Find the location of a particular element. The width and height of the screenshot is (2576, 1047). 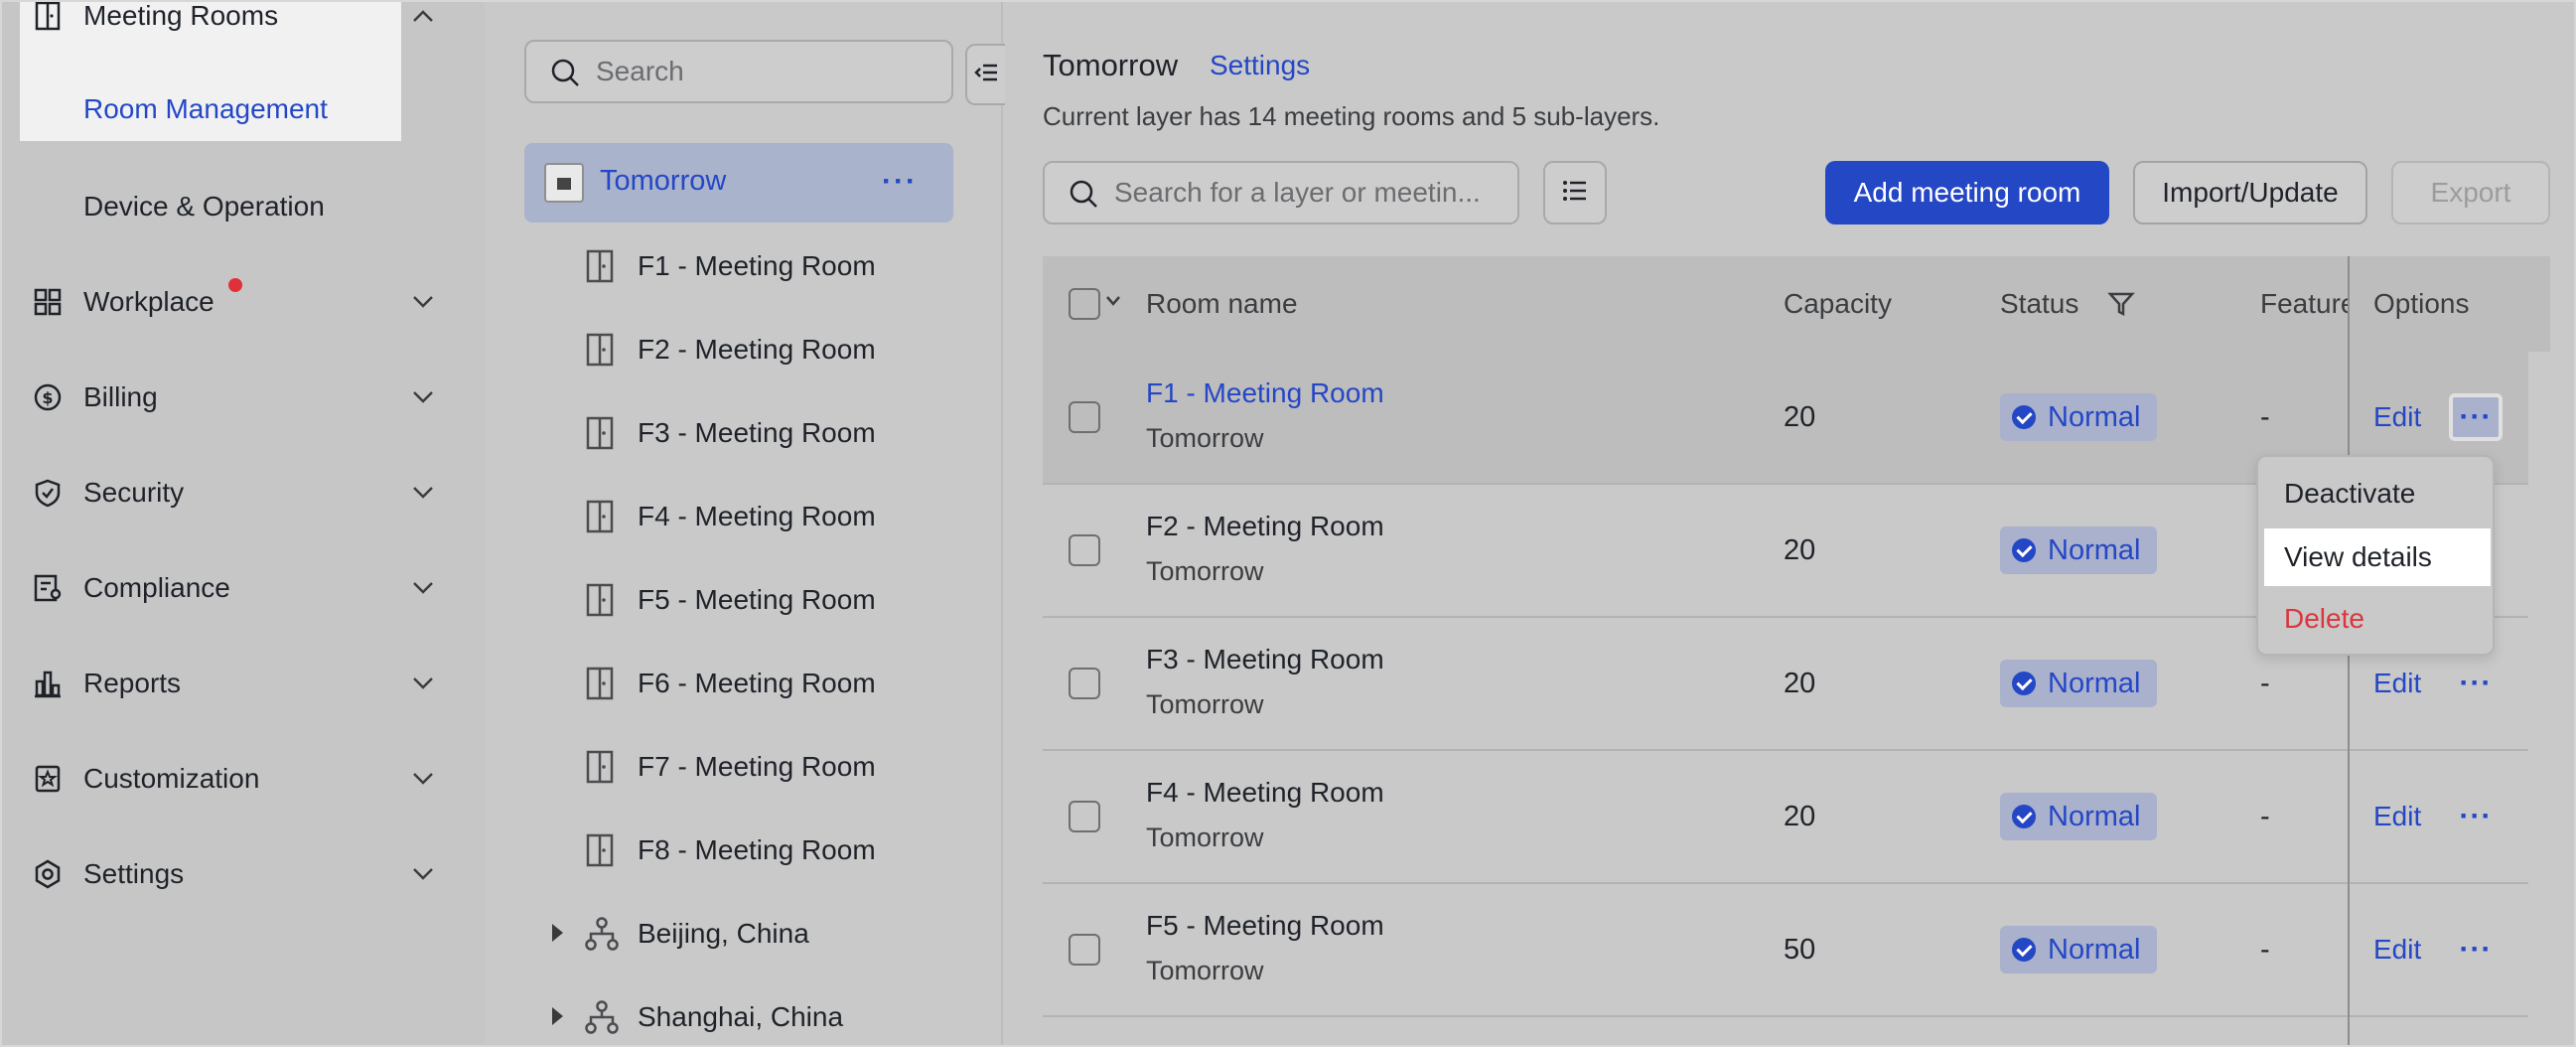

dollar-icon: $ is located at coordinates (48, 397).